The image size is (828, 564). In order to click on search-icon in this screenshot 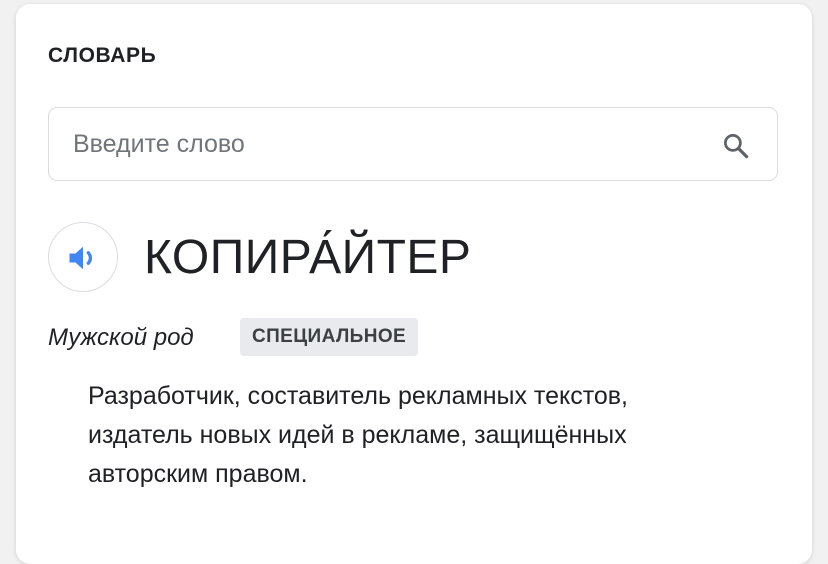, I will do `click(736, 146)`.